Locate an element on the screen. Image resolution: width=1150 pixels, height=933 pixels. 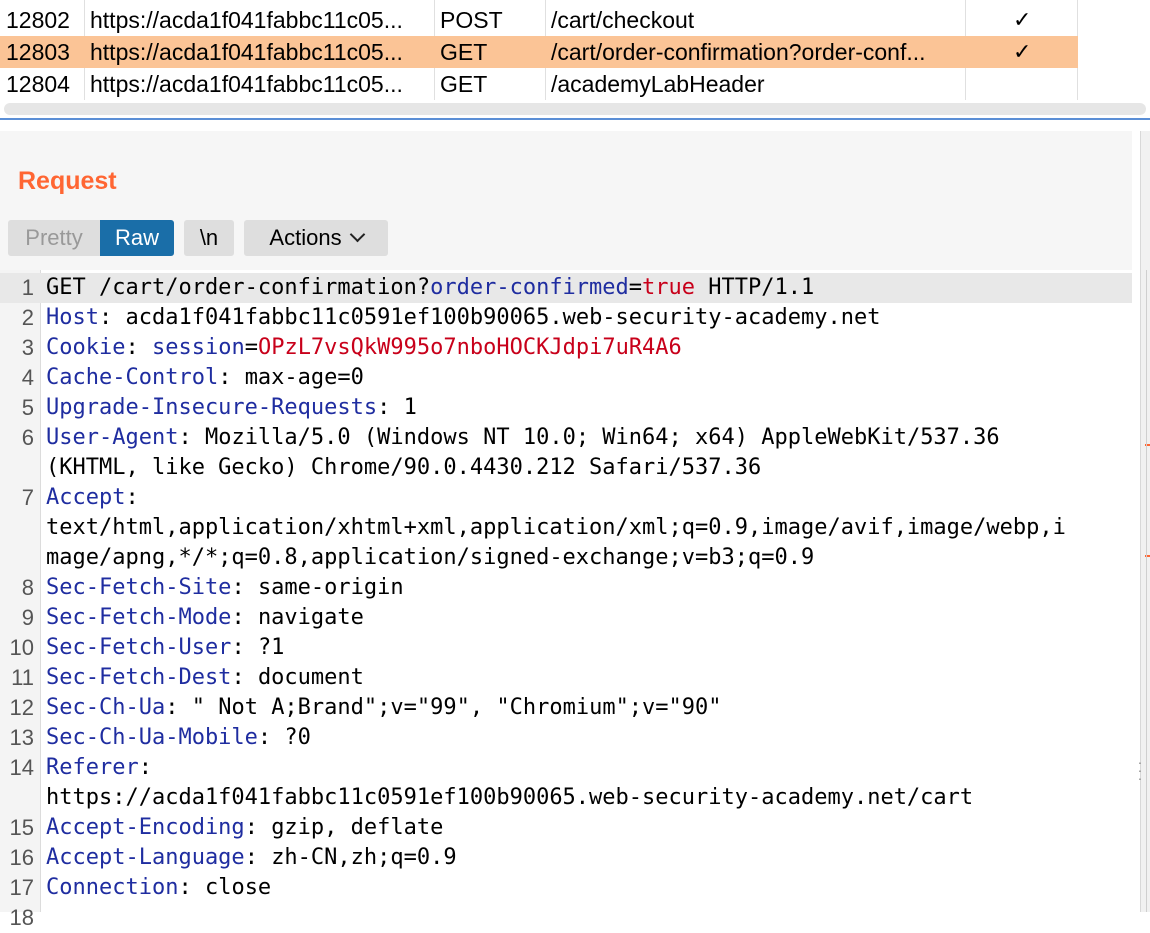
row-url: /academyLabHeader is located at coordinates (658, 84).